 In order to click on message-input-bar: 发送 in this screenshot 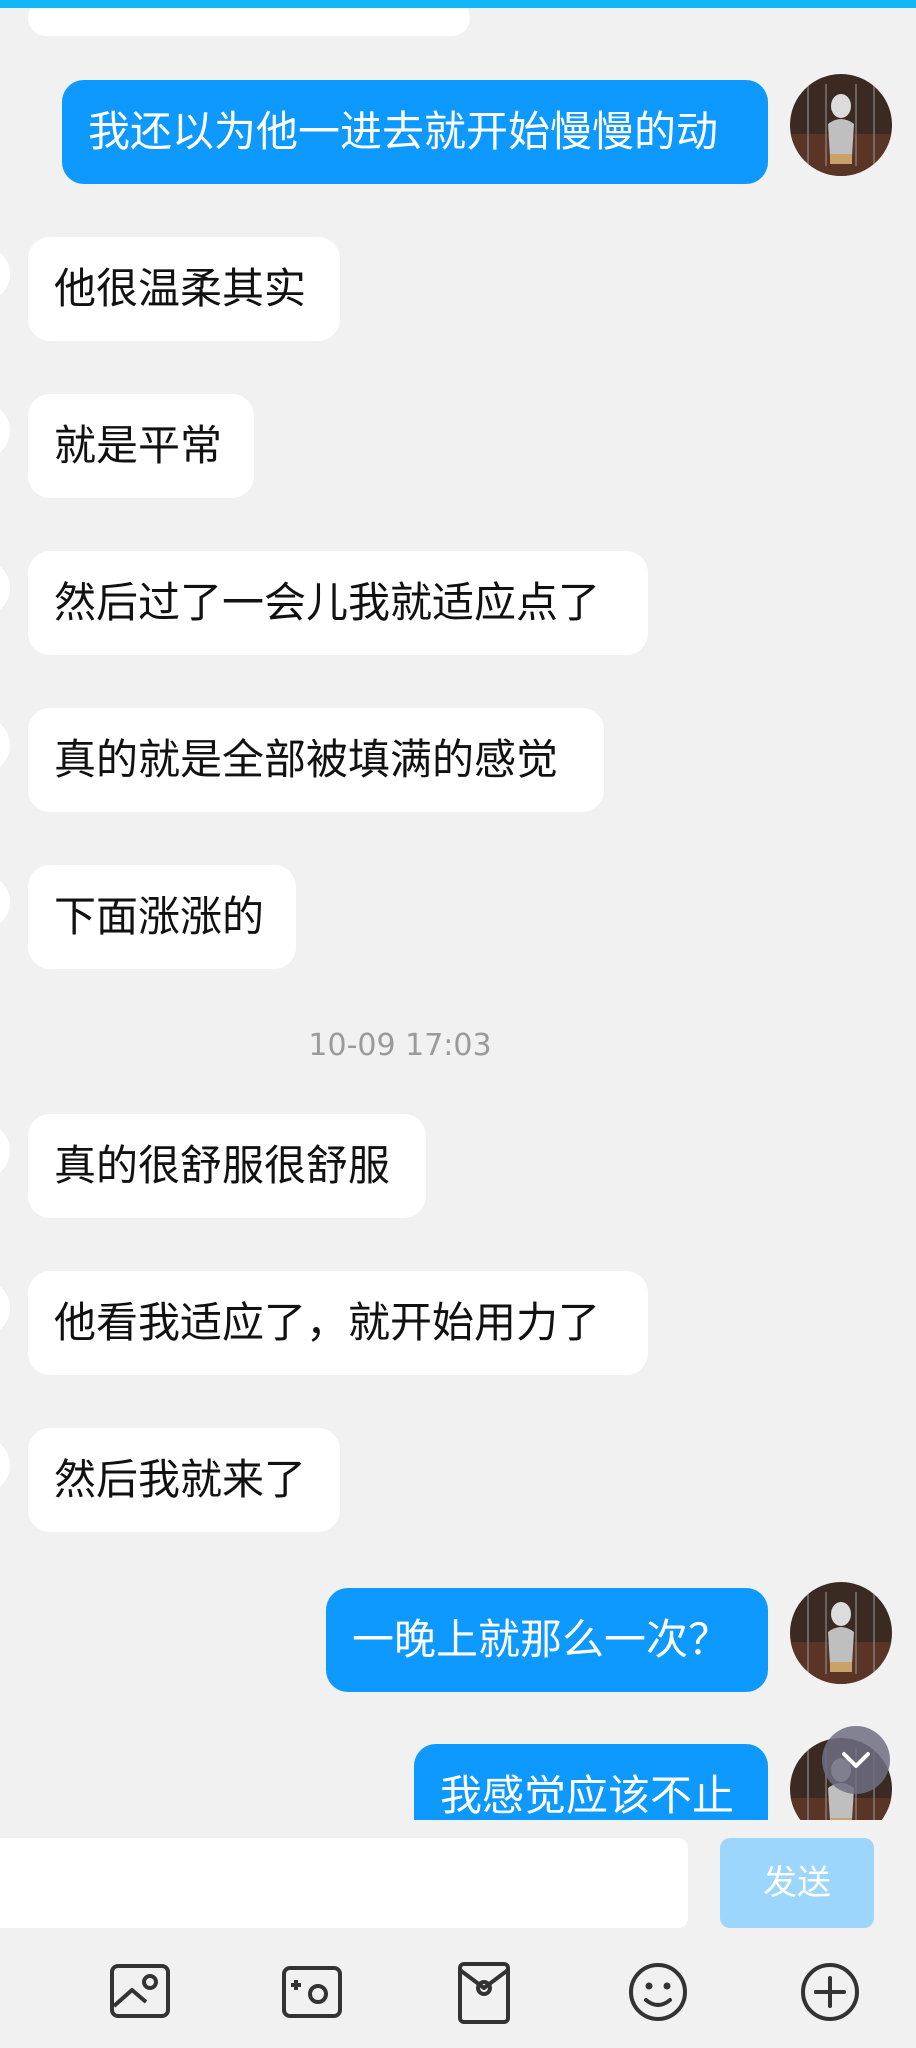, I will do `click(458, 1878)`.